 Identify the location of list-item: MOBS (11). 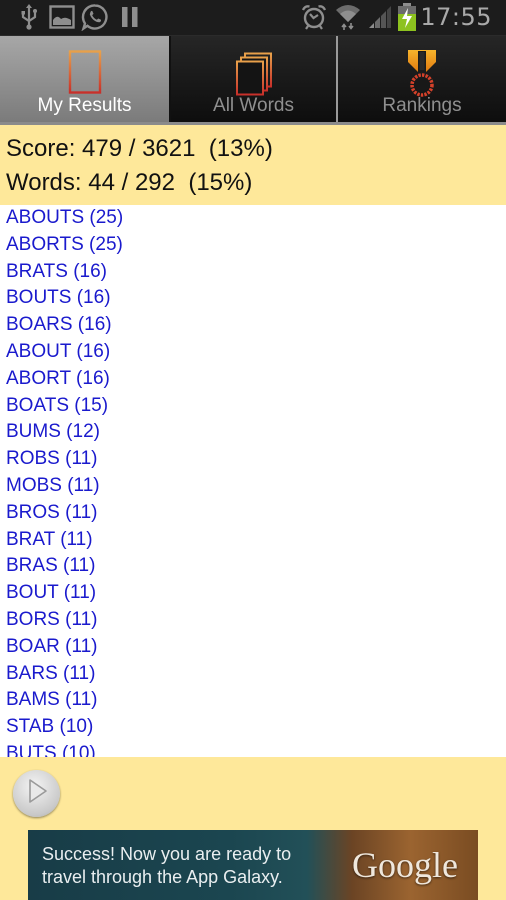
(253, 486).